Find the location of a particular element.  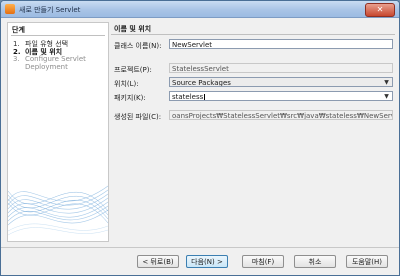

next-button: 다음(N) > is located at coordinates (207, 261).